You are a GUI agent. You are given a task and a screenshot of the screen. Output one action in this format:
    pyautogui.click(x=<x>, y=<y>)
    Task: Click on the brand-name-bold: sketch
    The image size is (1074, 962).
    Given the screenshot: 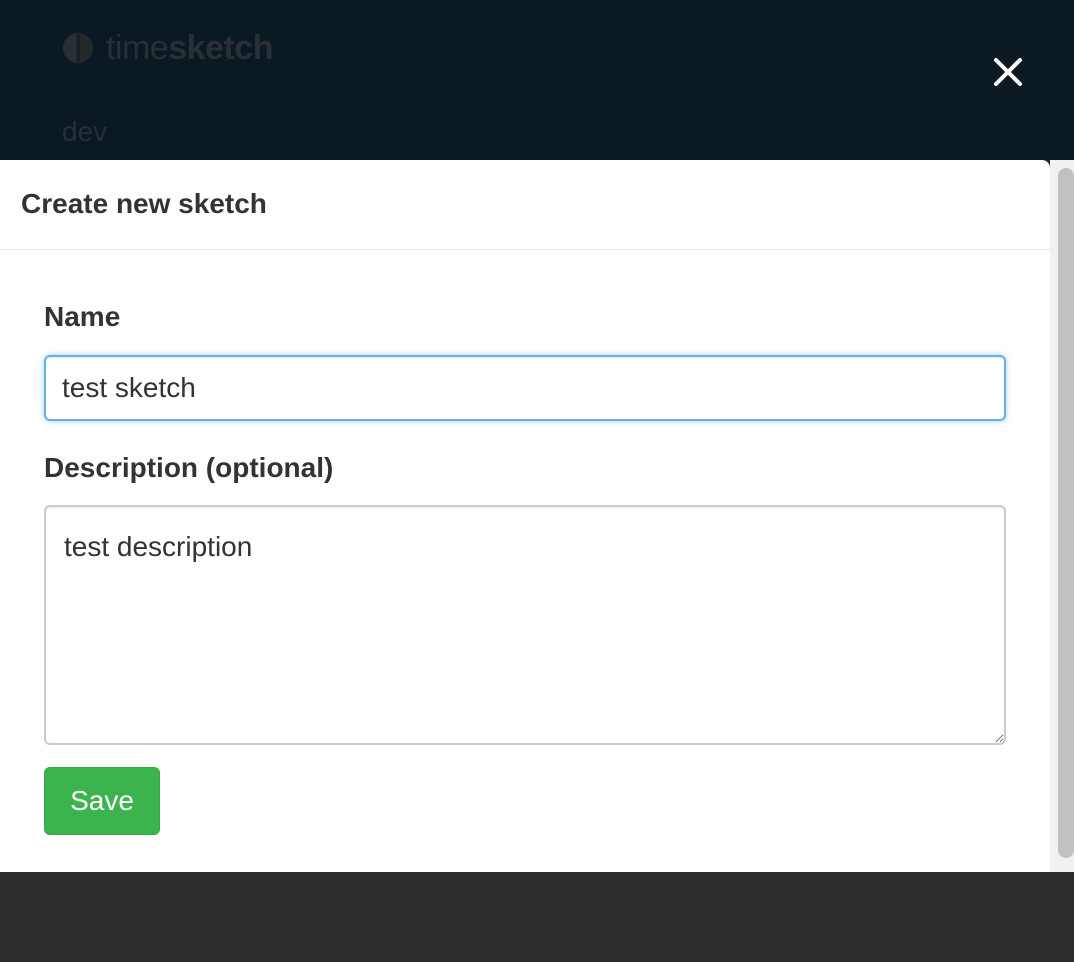 What is the action you would take?
    pyautogui.click(x=220, y=48)
    